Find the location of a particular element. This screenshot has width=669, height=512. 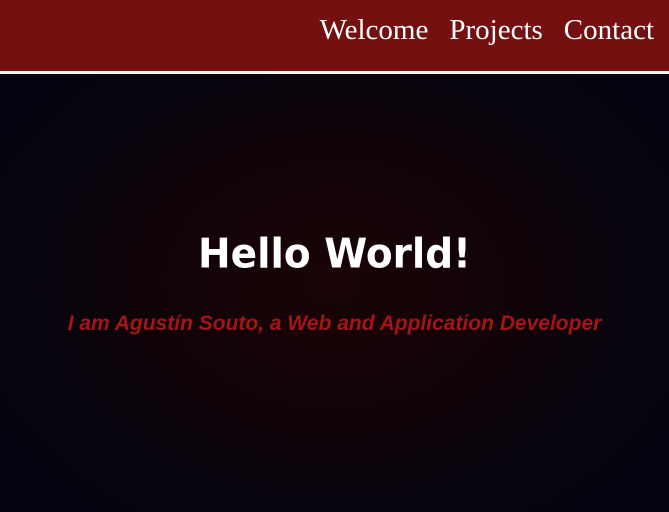

nav-link-contact: Contact is located at coordinates (609, 30).